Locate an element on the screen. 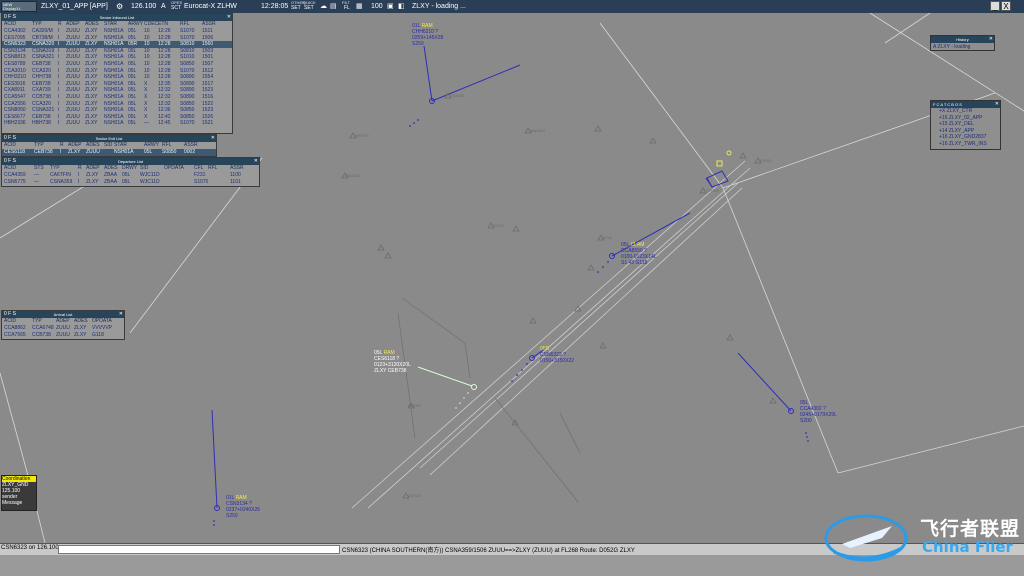 This screenshot has width=1024, height=576. panel-titlebar: 0 F S Sector Inbound List ✕ is located at coordinates (117, 17).